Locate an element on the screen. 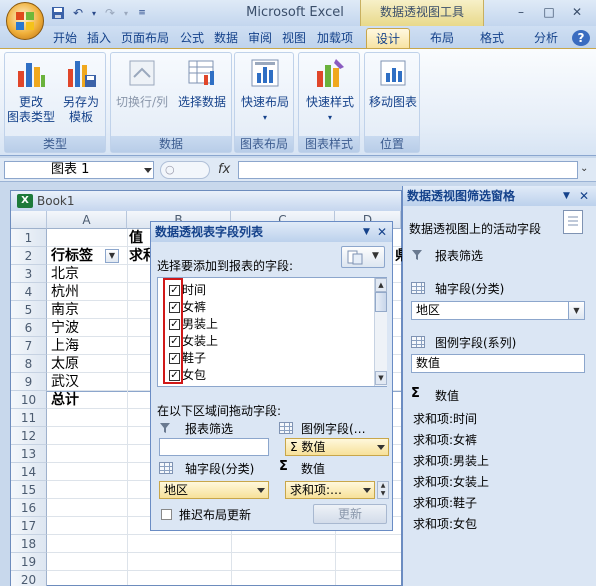 The height and width of the screenshot is (586, 596). select-data-button: 选择数据 is located at coordinates (202, 83).